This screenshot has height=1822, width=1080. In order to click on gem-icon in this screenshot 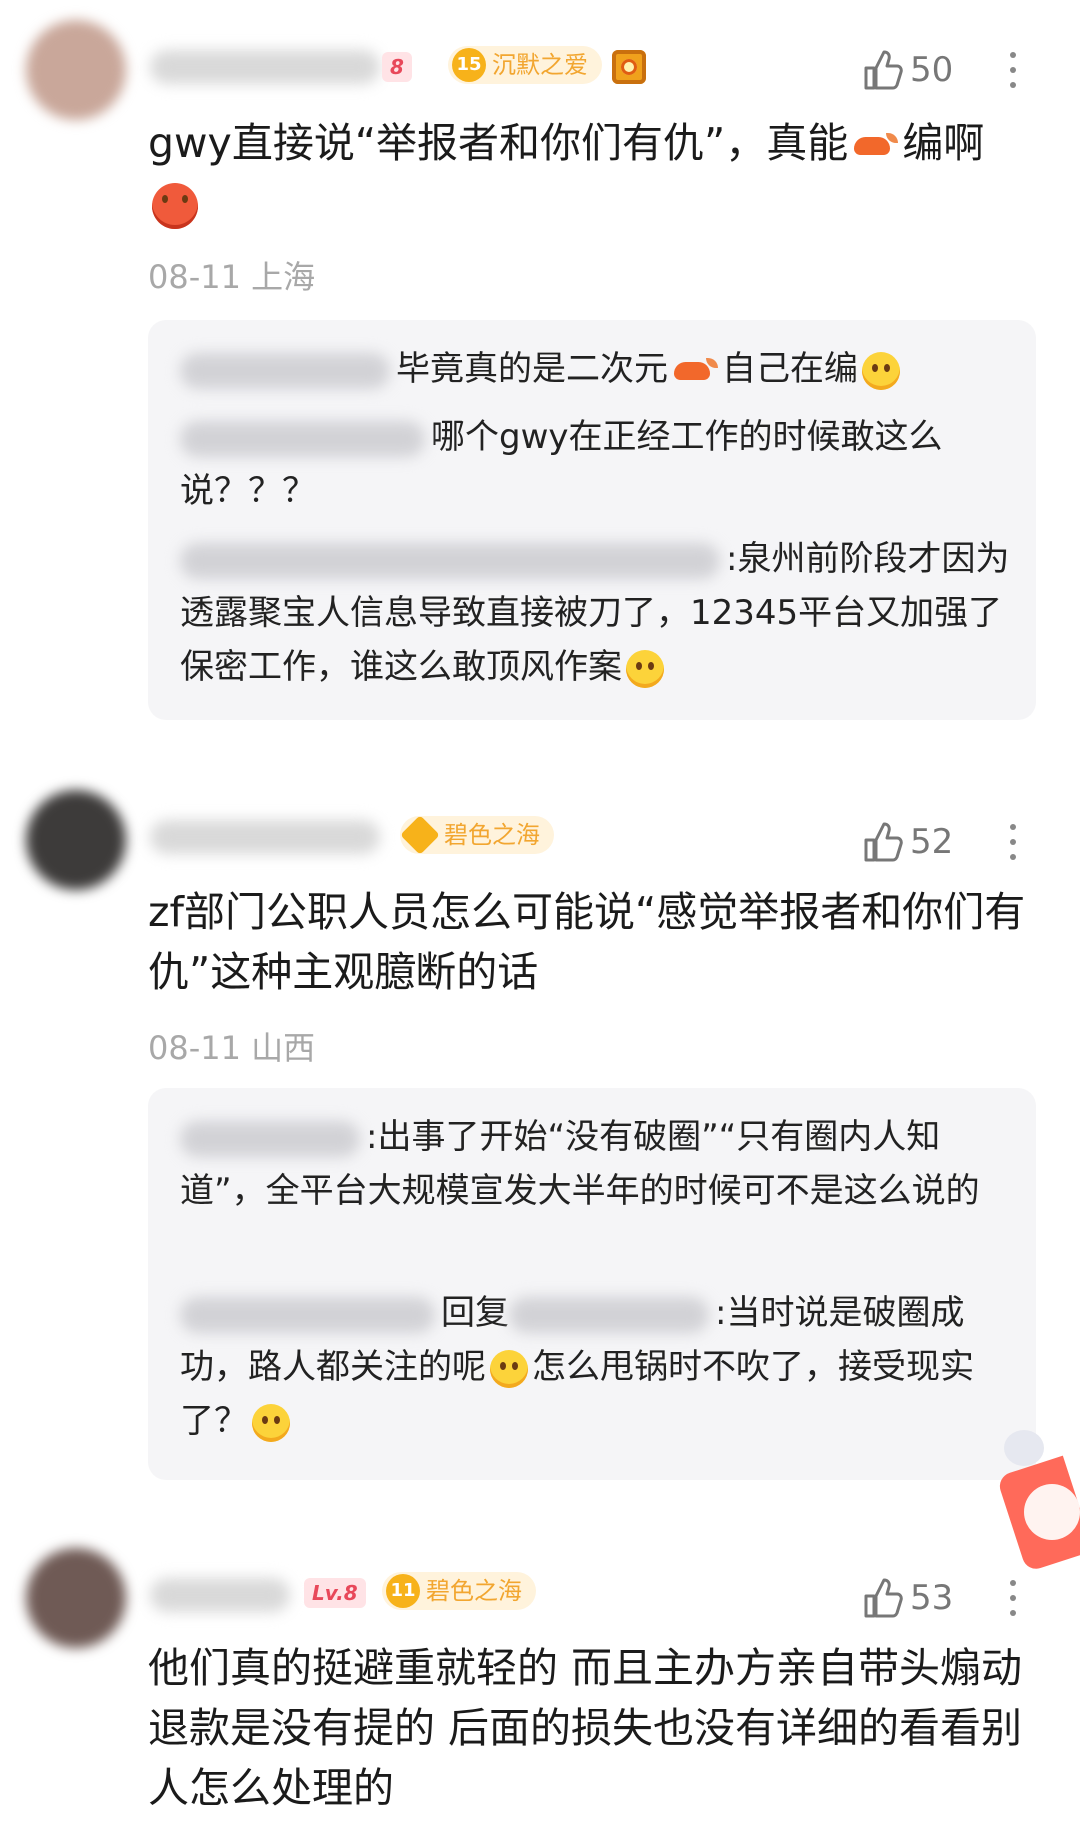, I will do `click(420, 835)`.